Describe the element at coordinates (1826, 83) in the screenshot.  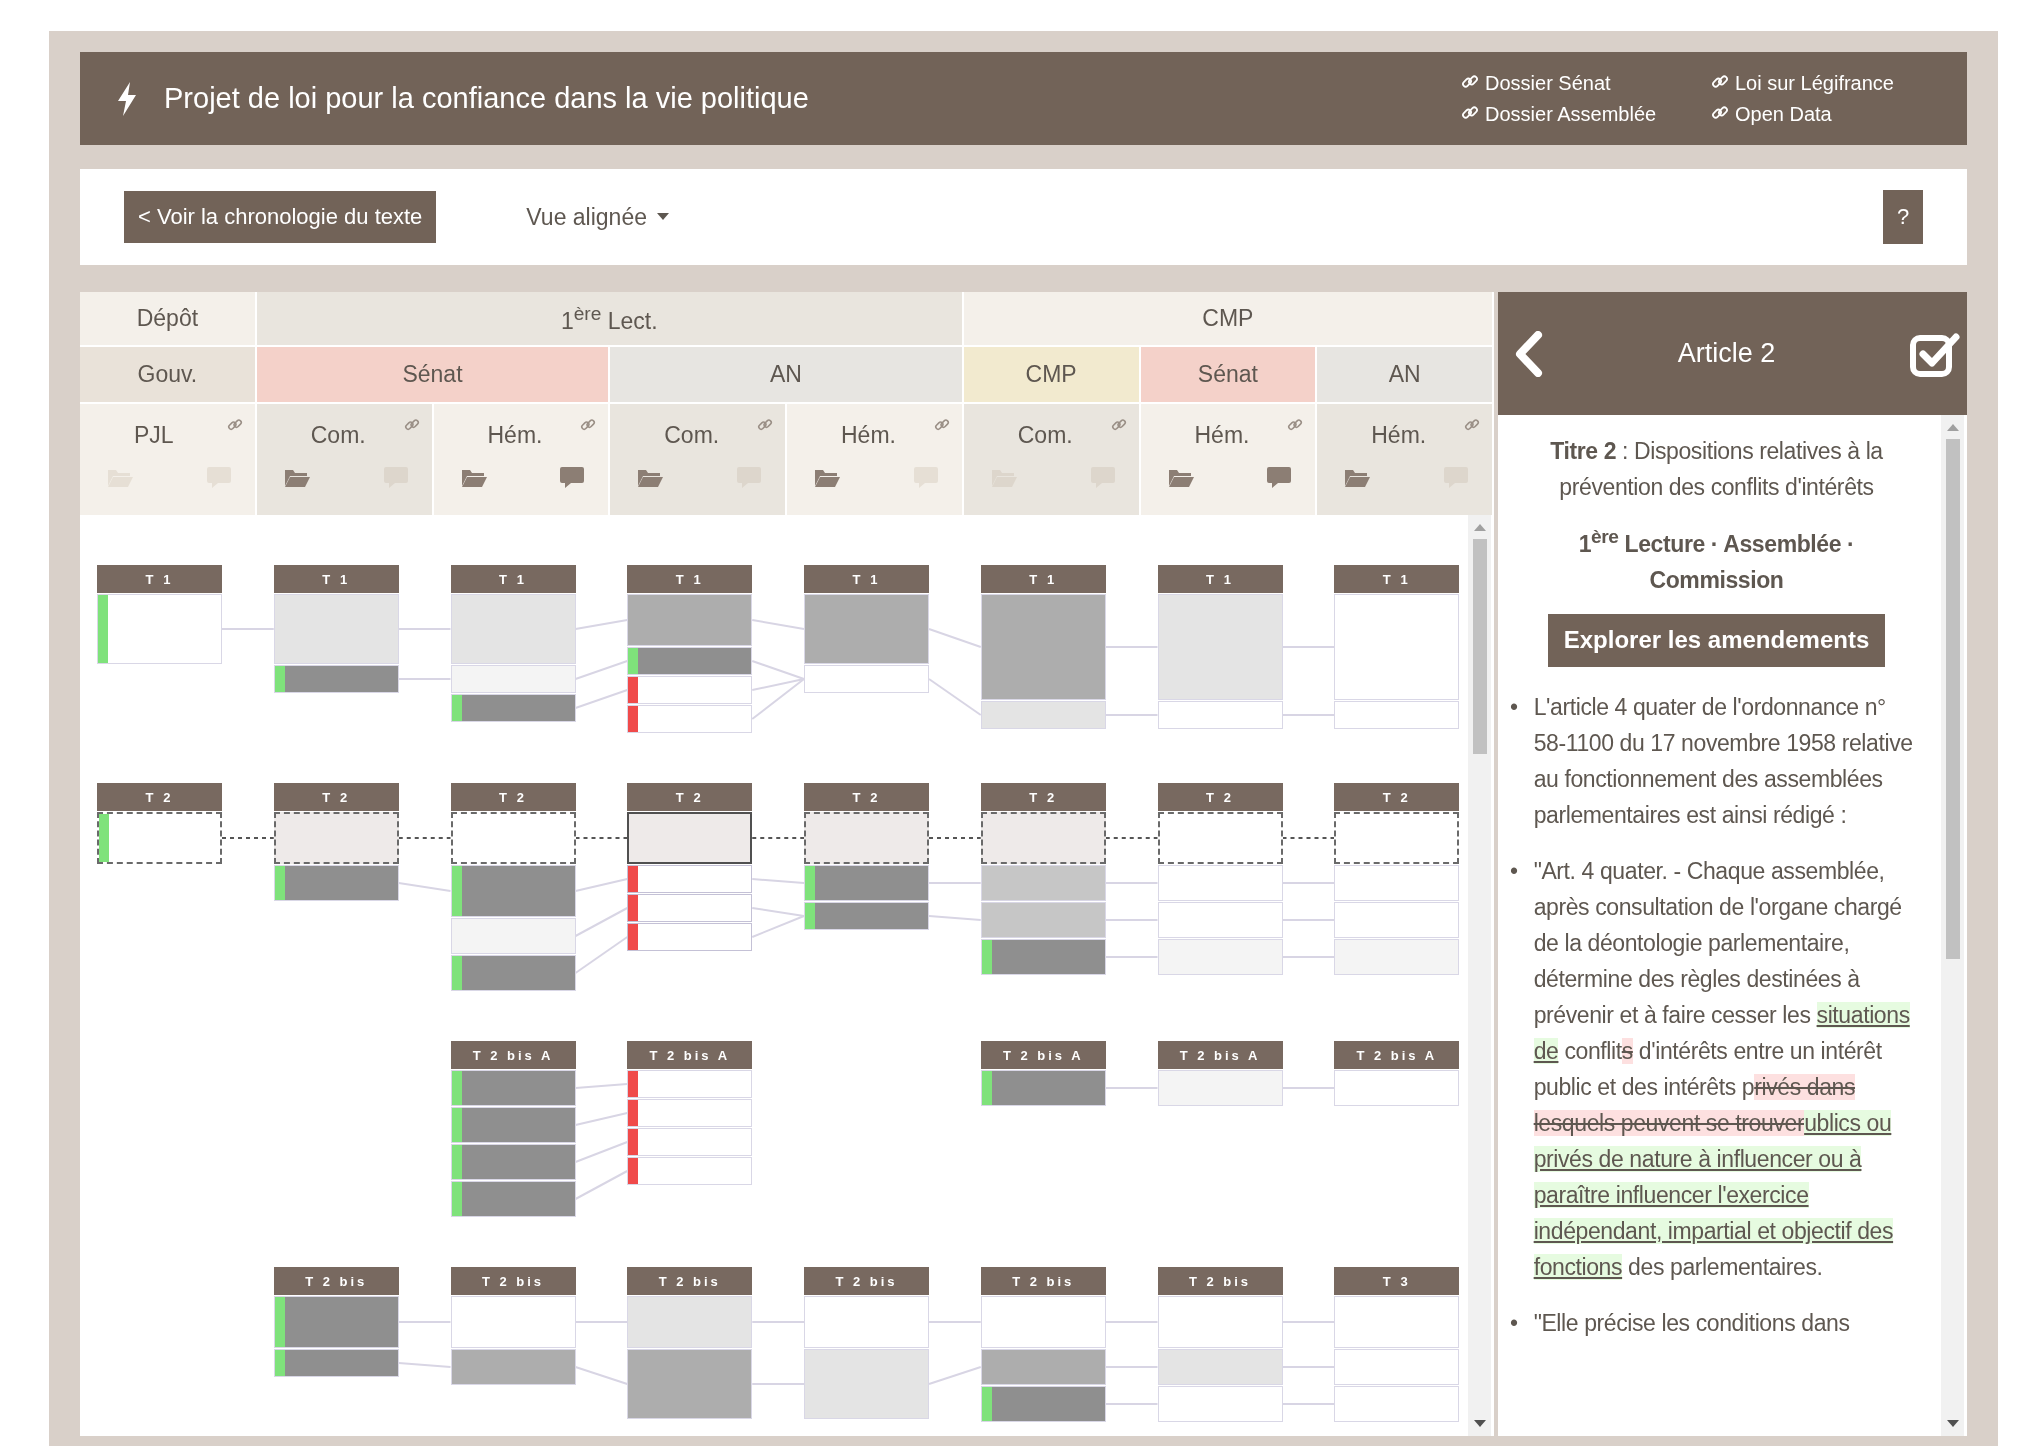
I see `header-link: Loi sur Légifrance` at that location.